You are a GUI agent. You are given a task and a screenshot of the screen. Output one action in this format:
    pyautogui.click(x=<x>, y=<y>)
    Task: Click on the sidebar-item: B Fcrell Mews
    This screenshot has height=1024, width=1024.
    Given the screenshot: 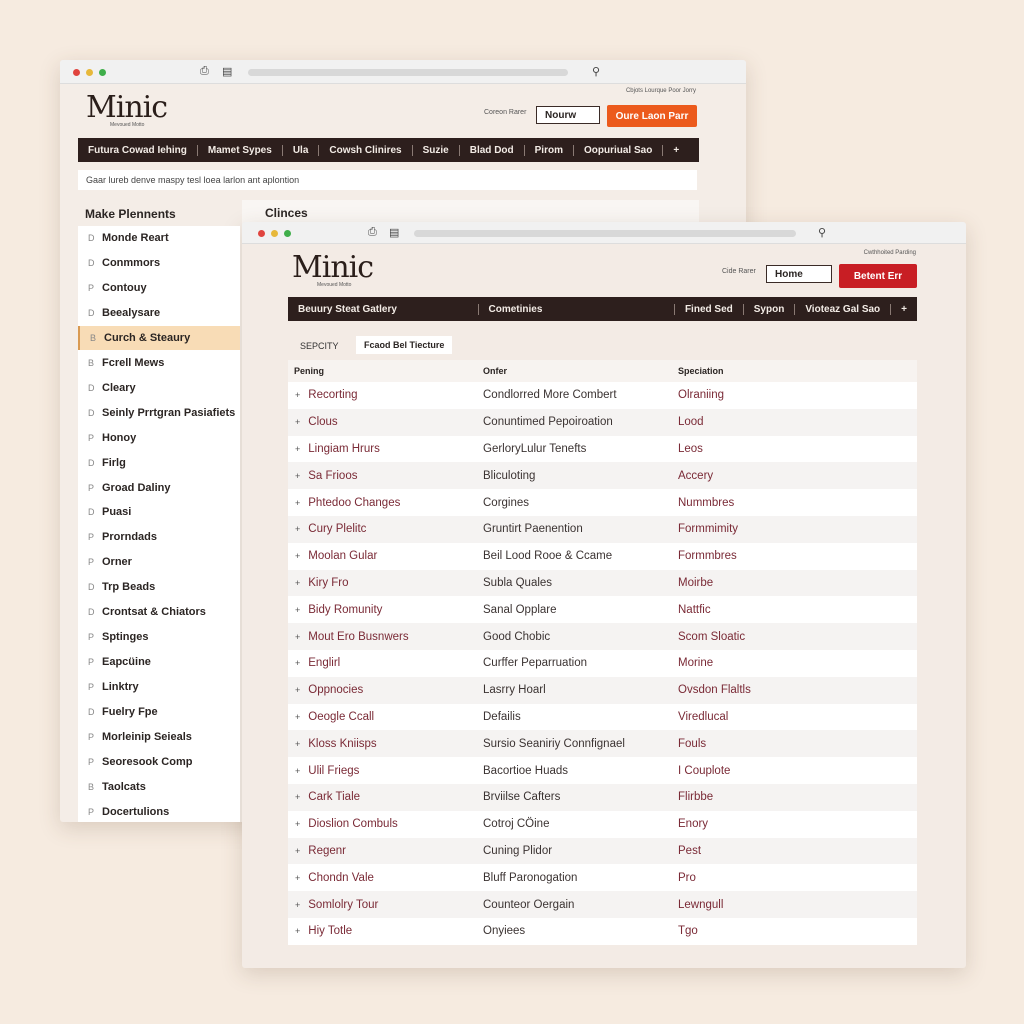 What is the action you would take?
    pyautogui.click(x=159, y=363)
    